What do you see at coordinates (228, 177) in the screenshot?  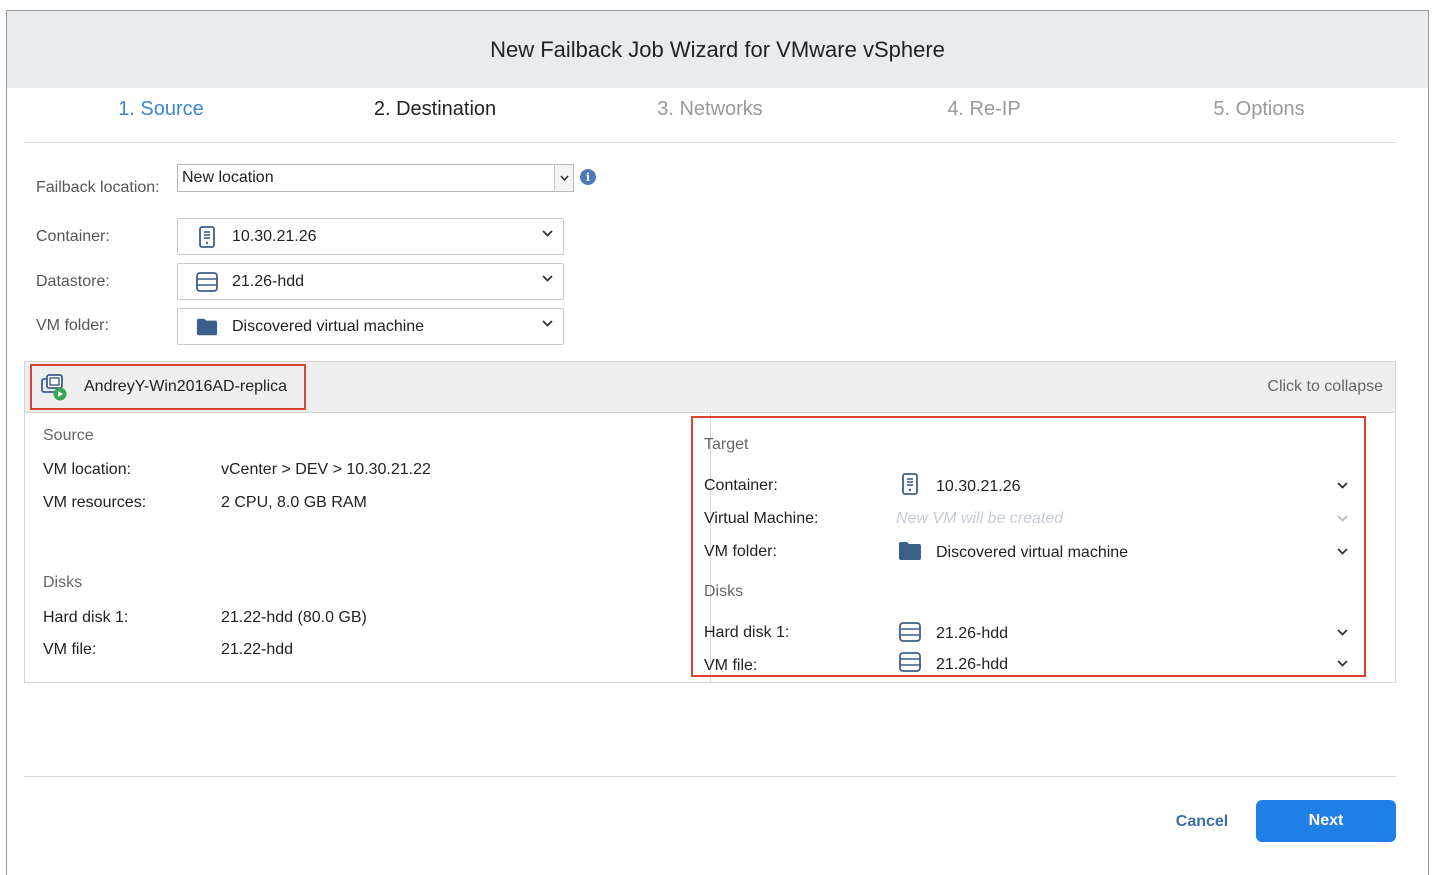 I see `failback-location-value: New location` at bounding box center [228, 177].